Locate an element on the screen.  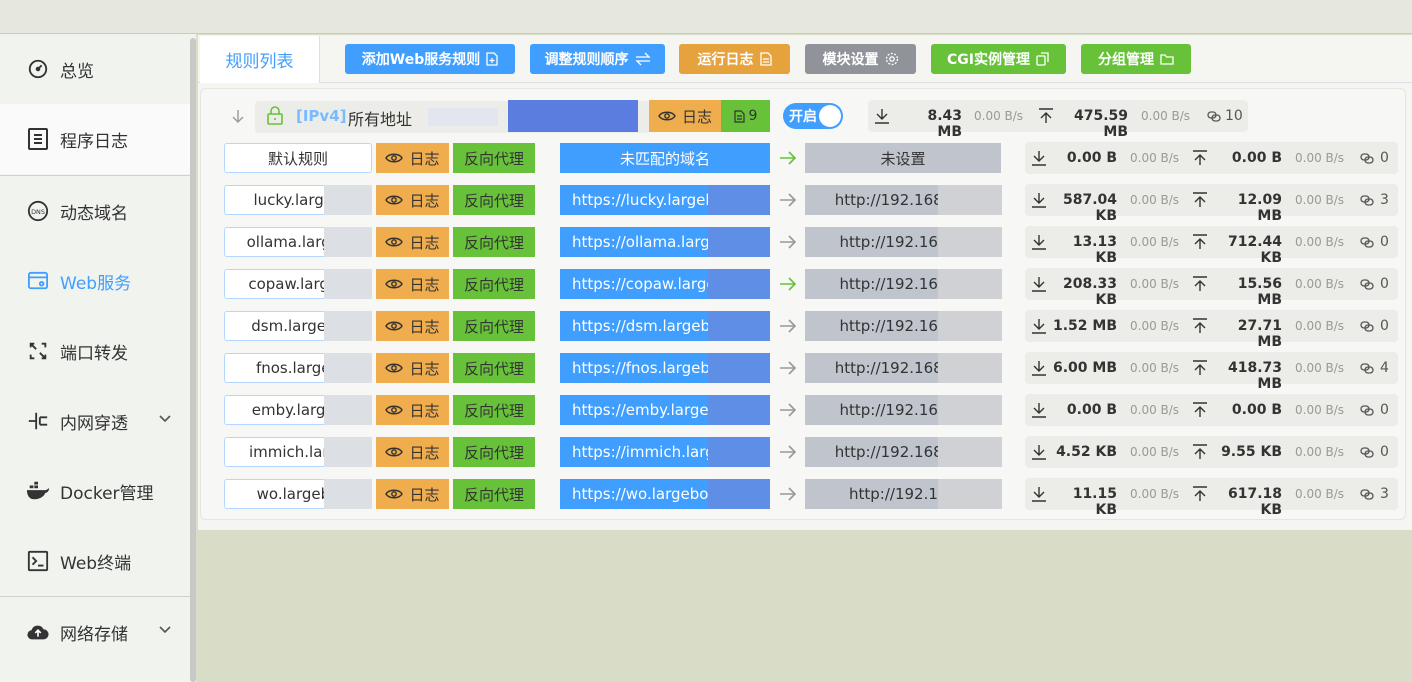
sidebar-item-overview: 总览 is located at coordinates (95, 69).